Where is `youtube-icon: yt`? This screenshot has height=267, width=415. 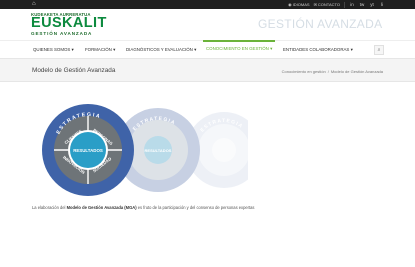
youtube-icon: yt is located at coordinates (372, 4).